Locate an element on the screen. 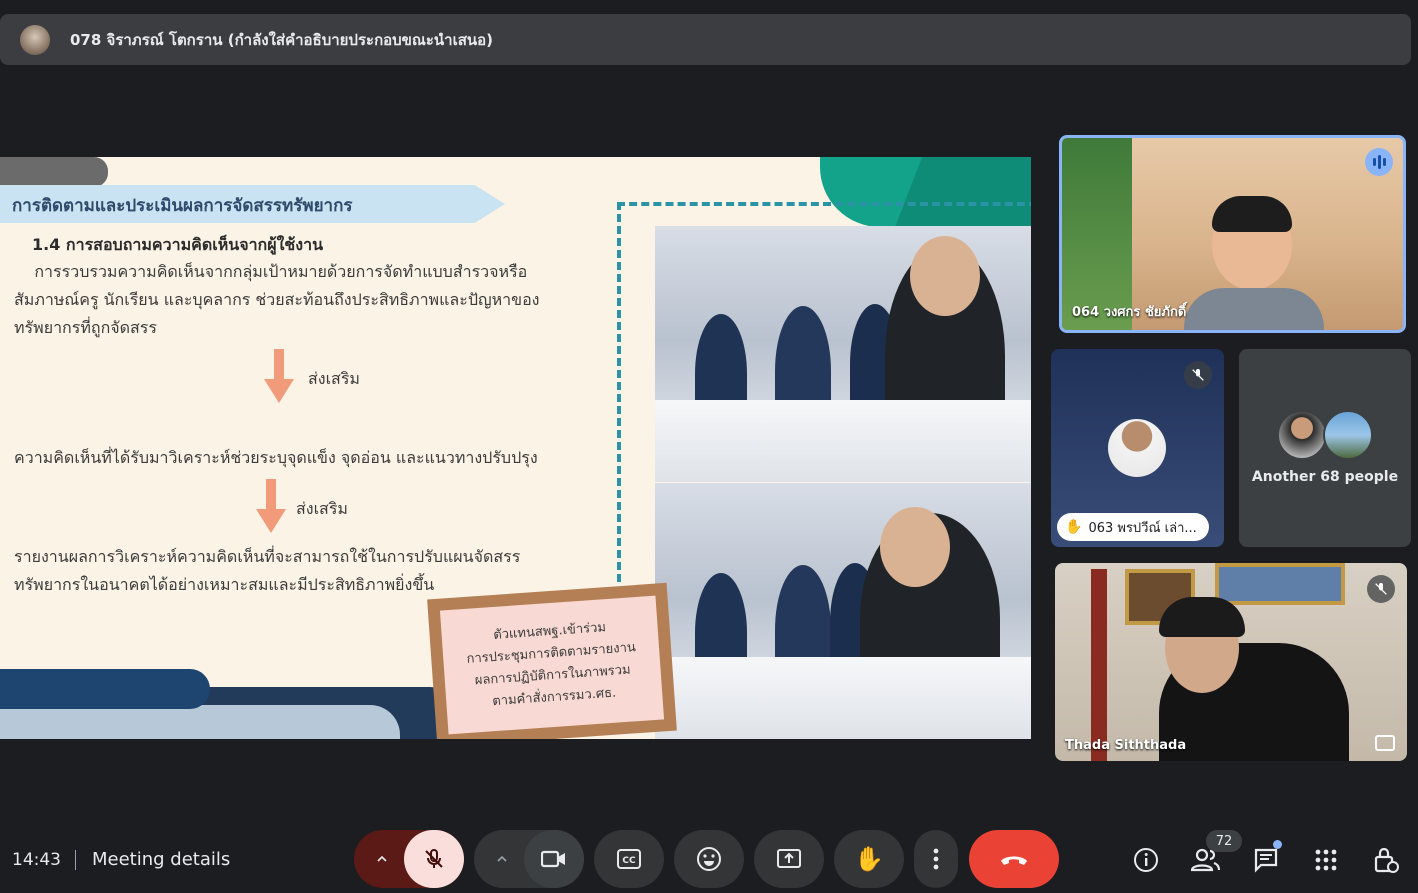 The height and width of the screenshot is (893, 1418). captions-icon: CC is located at coordinates (629, 859).